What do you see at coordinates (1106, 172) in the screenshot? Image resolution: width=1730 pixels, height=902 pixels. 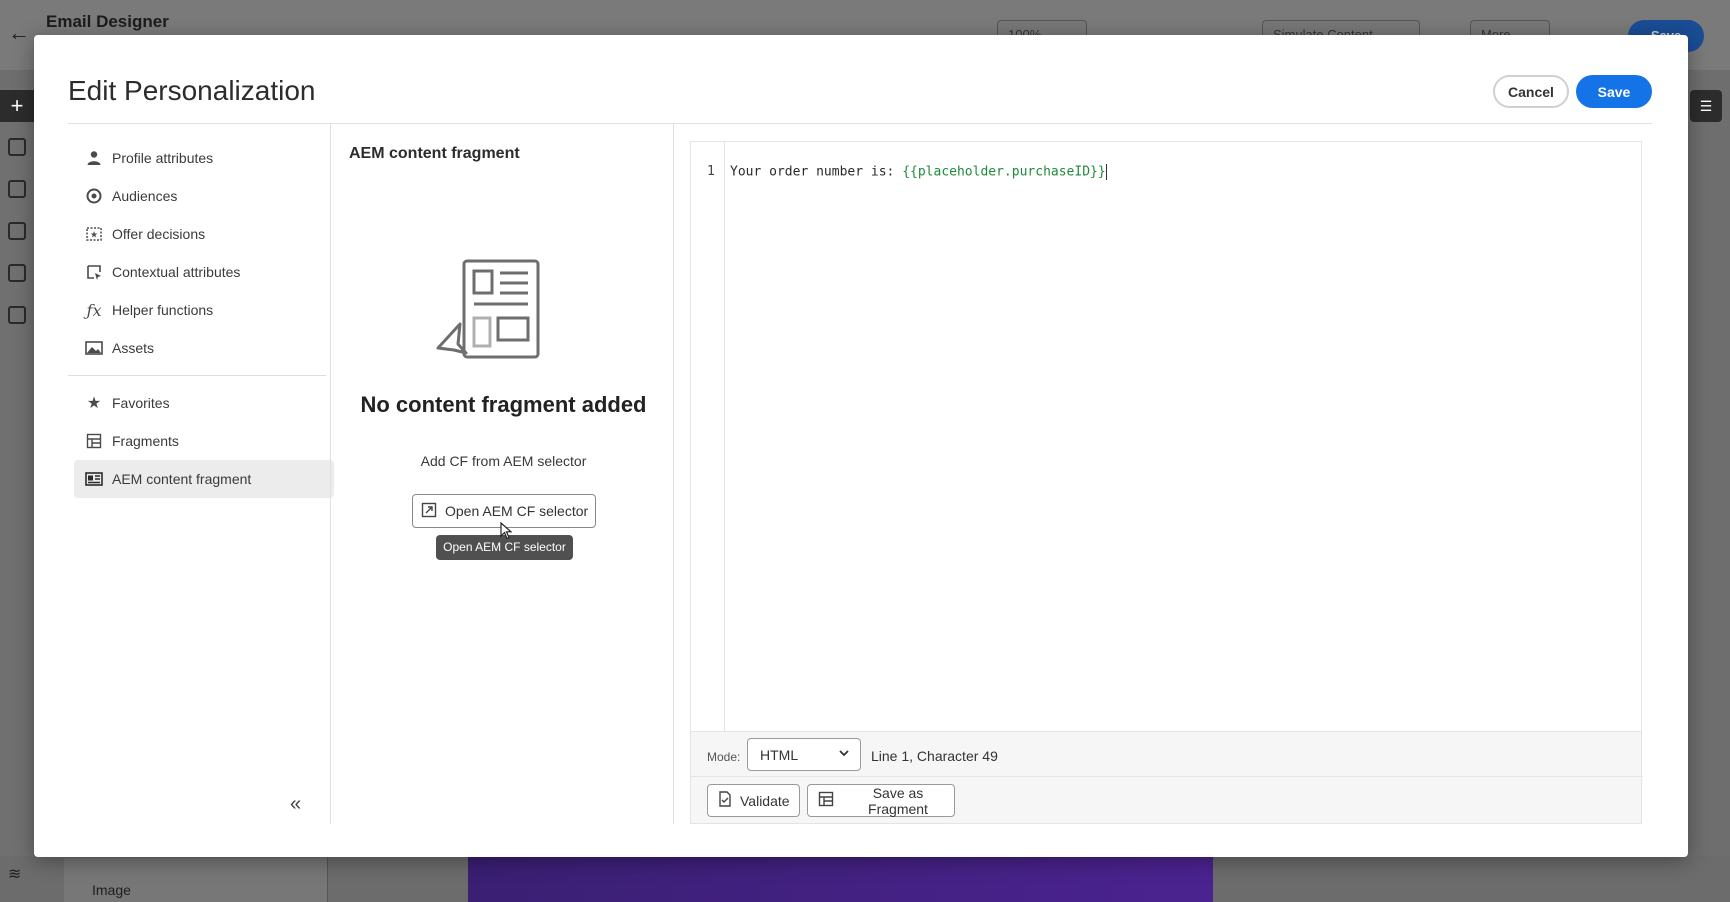 I see `text-caret` at bounding box center [1106, 172].